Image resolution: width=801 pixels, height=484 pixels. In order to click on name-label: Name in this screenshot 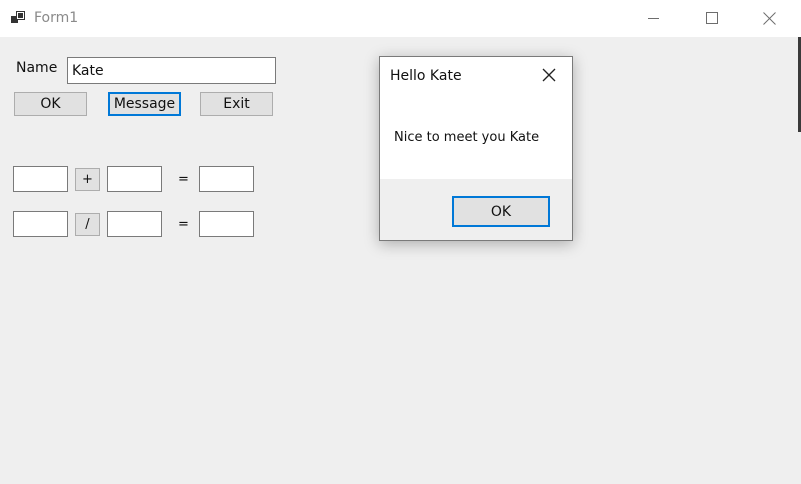, I will do `click(37, 68)`.